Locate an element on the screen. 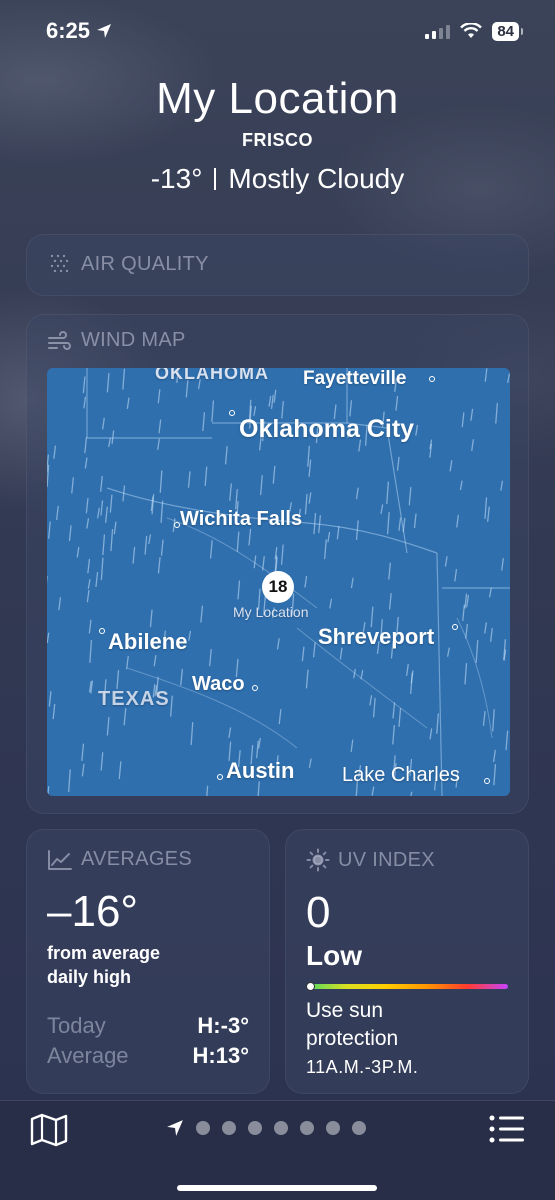 The image size is (555, 1200). sun-icon is located at coordinates (318, 860).